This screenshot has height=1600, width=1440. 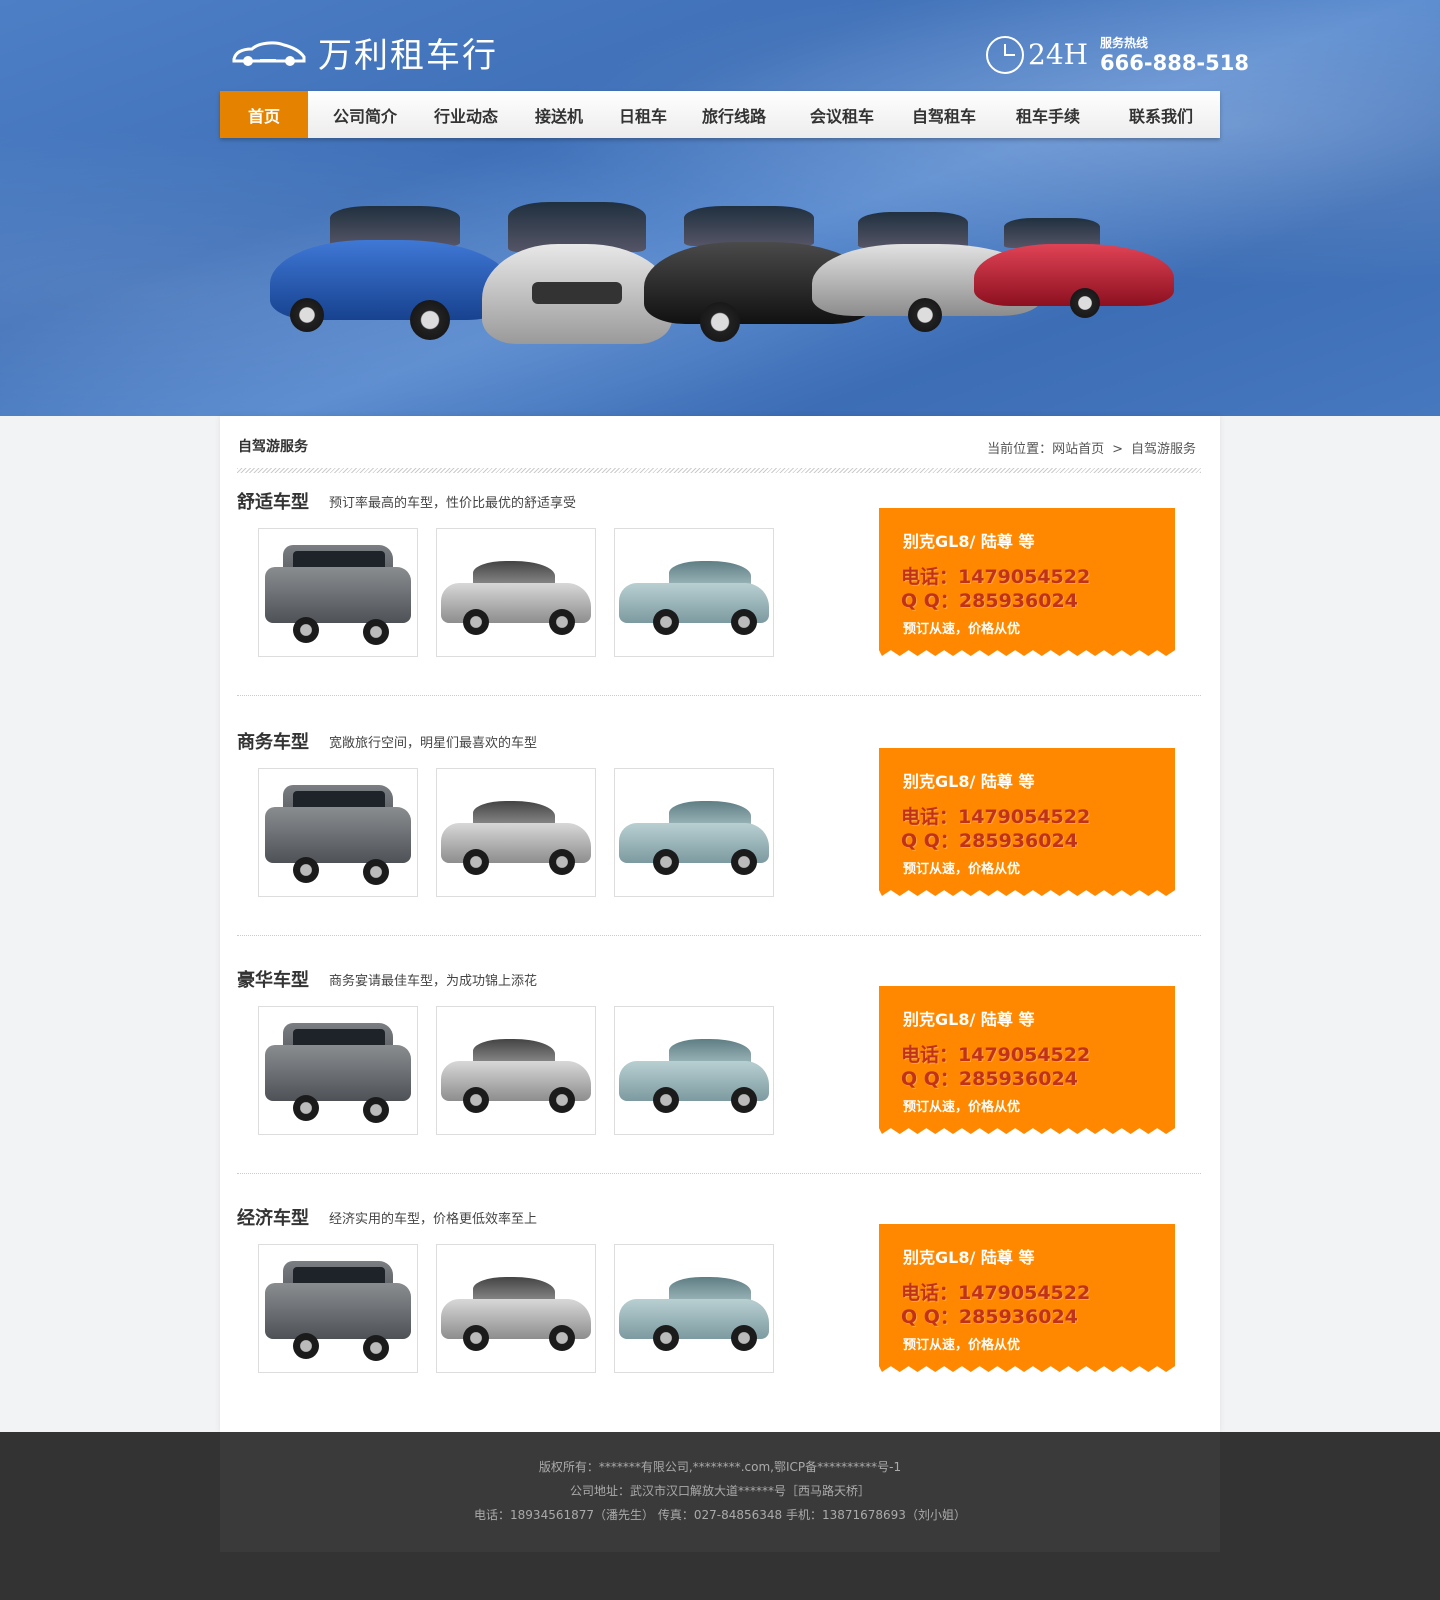 I want to click on section-subtitle: 预订率最高的车型，性价比最优的舒适享受, so click(x=453, y=503).